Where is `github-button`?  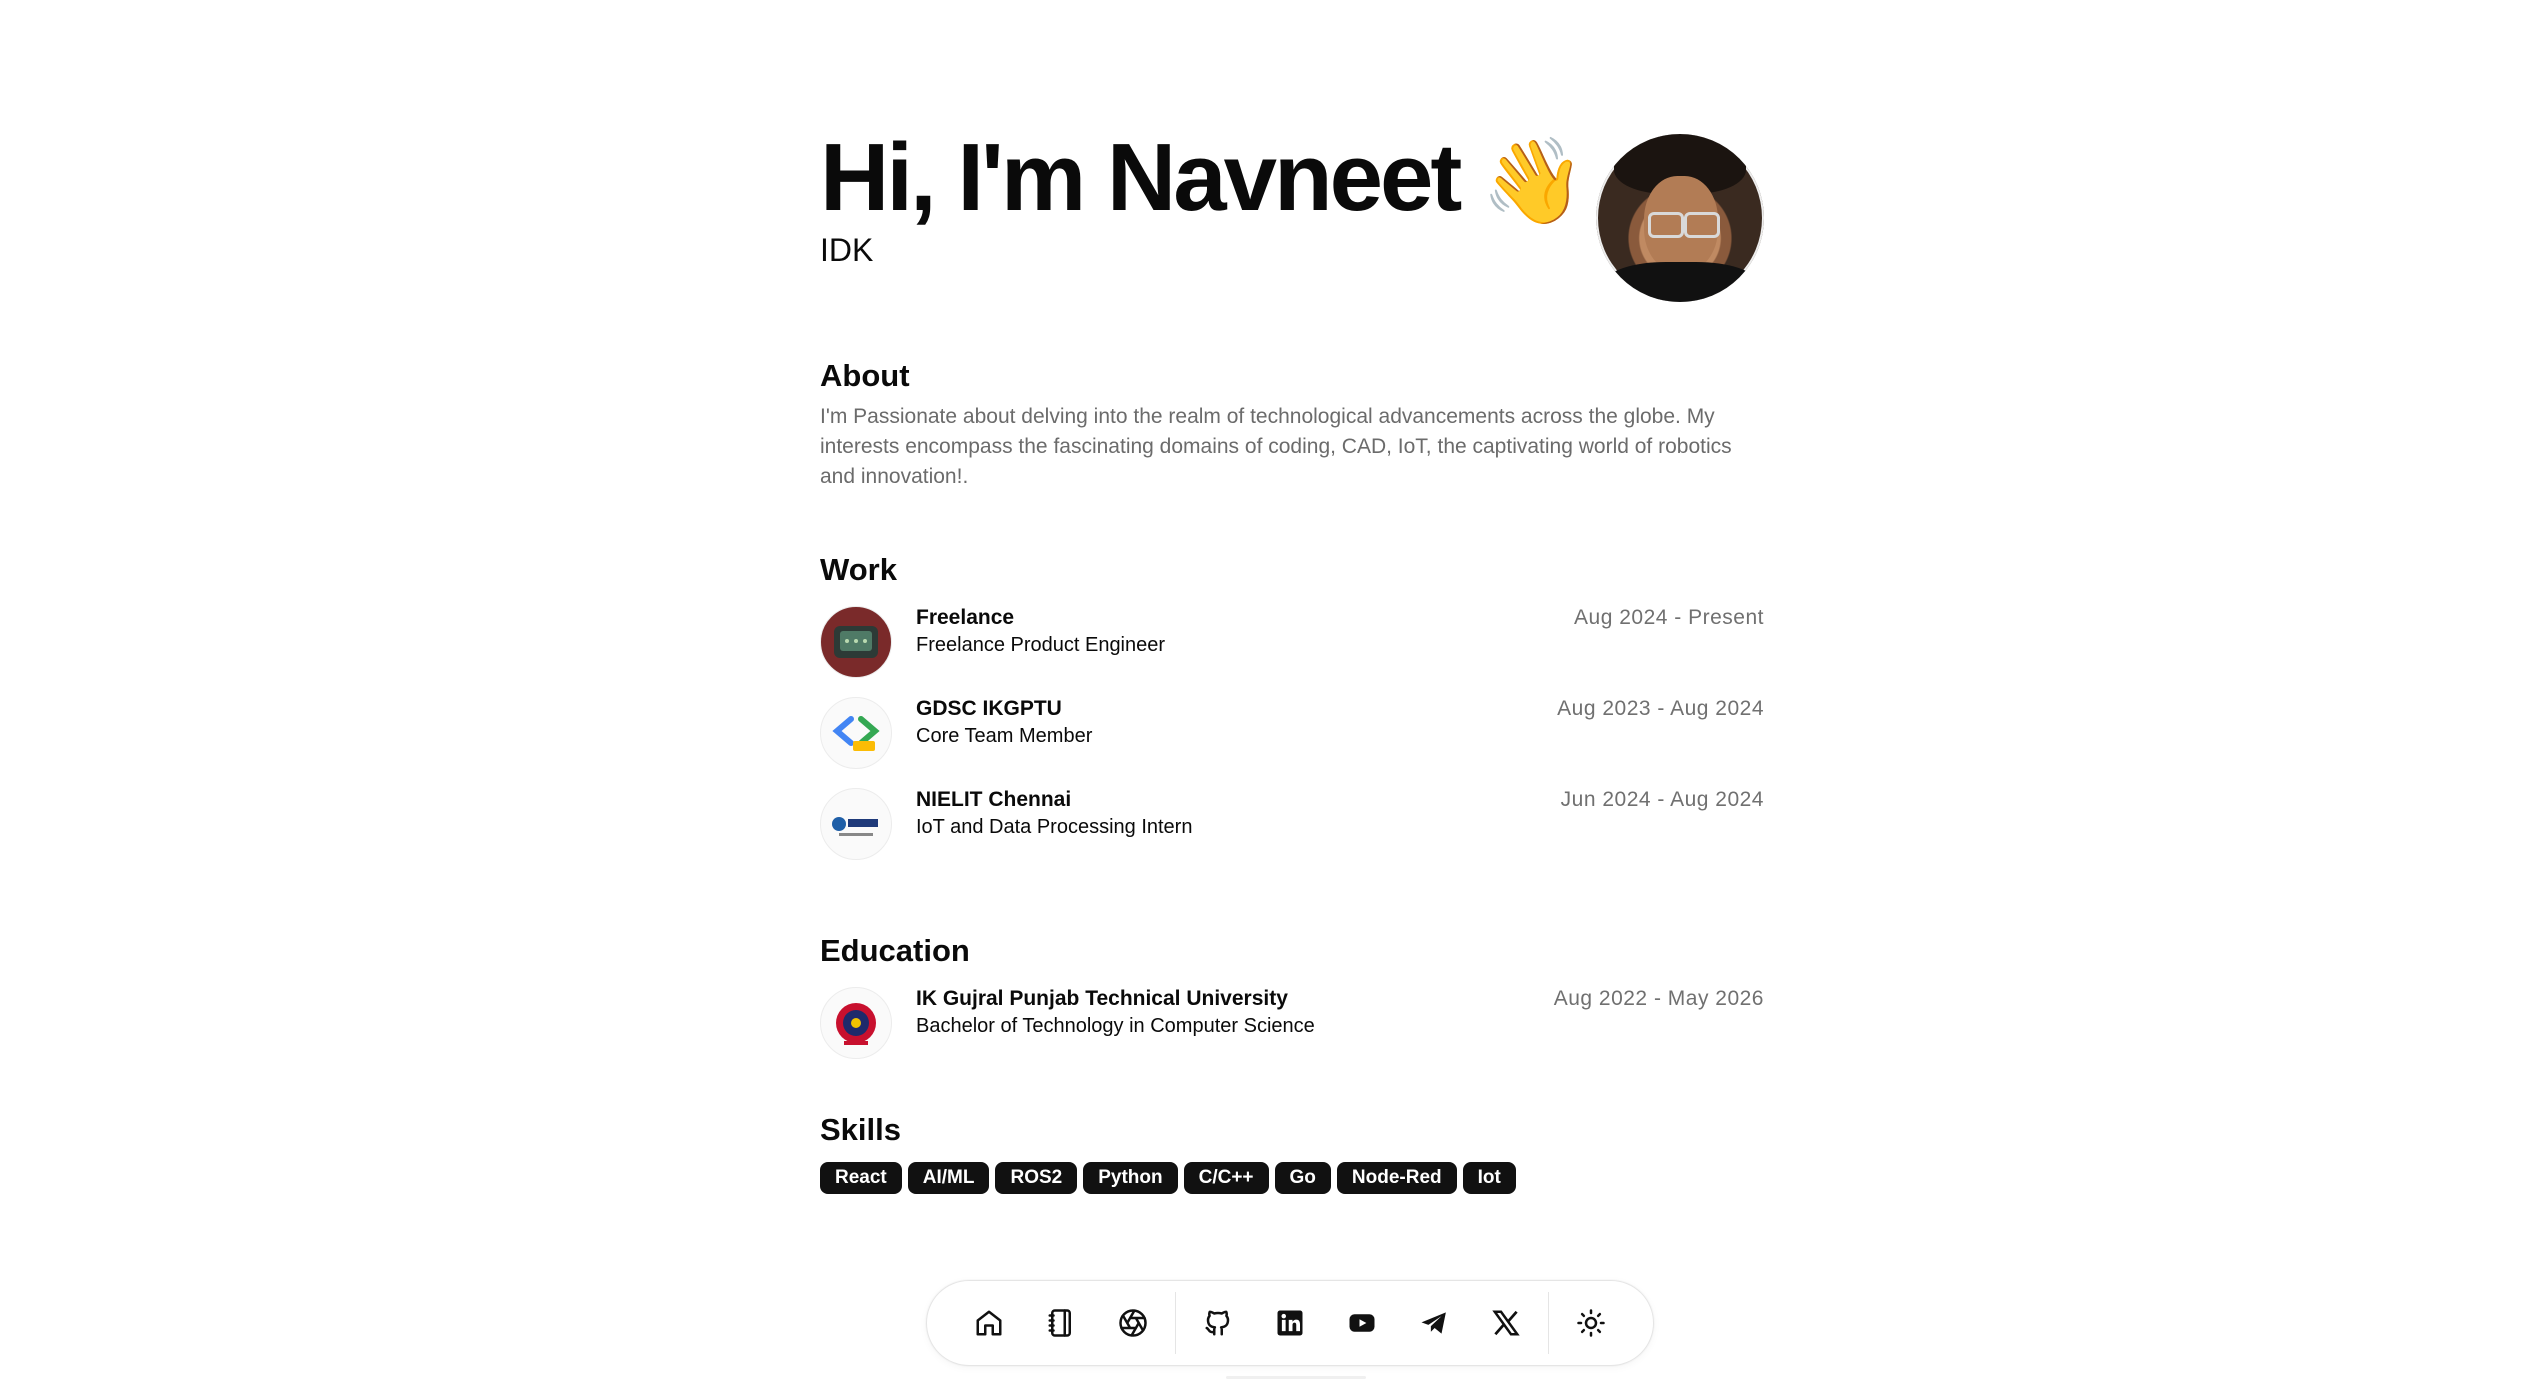
github-button is located at coordinates (1218, 1323).